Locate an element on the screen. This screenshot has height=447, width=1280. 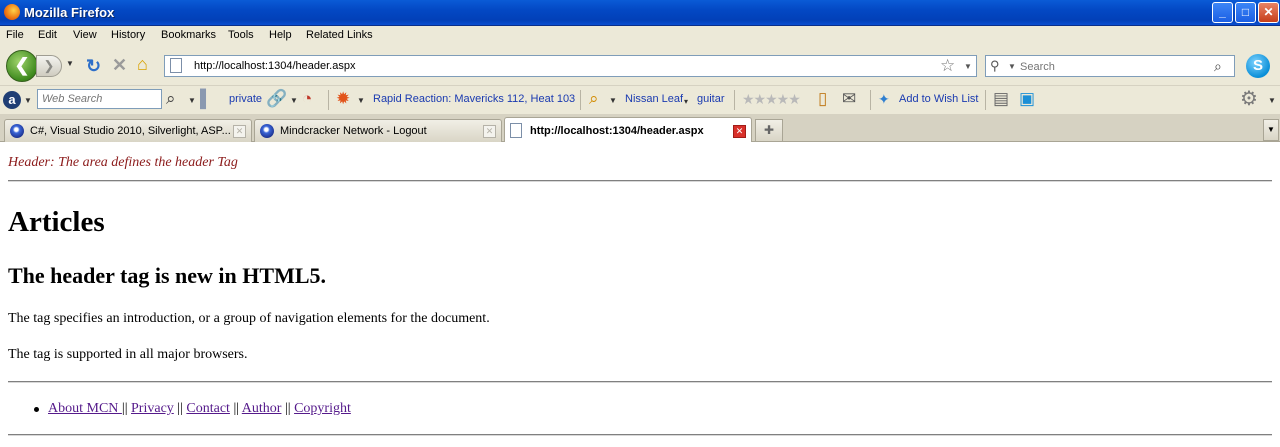
tab-header-aspx: http://localhost:1304/header.aspx ✕ is located at coordinates (628, 130).